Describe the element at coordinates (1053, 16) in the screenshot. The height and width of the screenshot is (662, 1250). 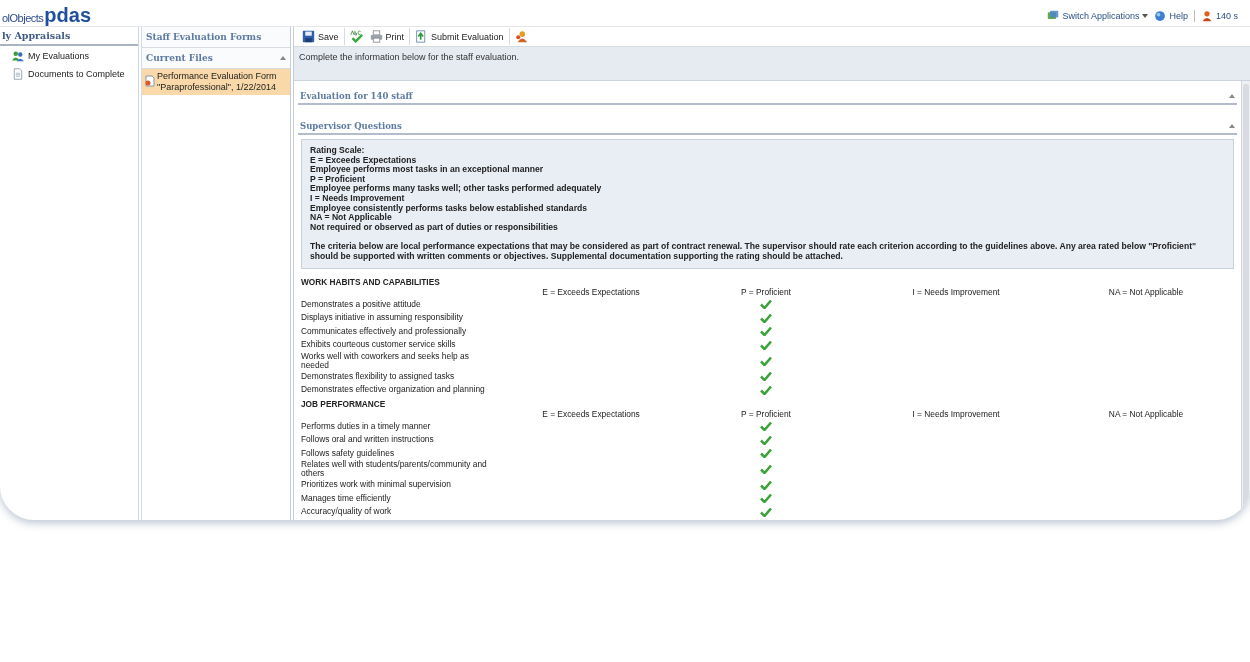
I see `windows-icon` at that location.